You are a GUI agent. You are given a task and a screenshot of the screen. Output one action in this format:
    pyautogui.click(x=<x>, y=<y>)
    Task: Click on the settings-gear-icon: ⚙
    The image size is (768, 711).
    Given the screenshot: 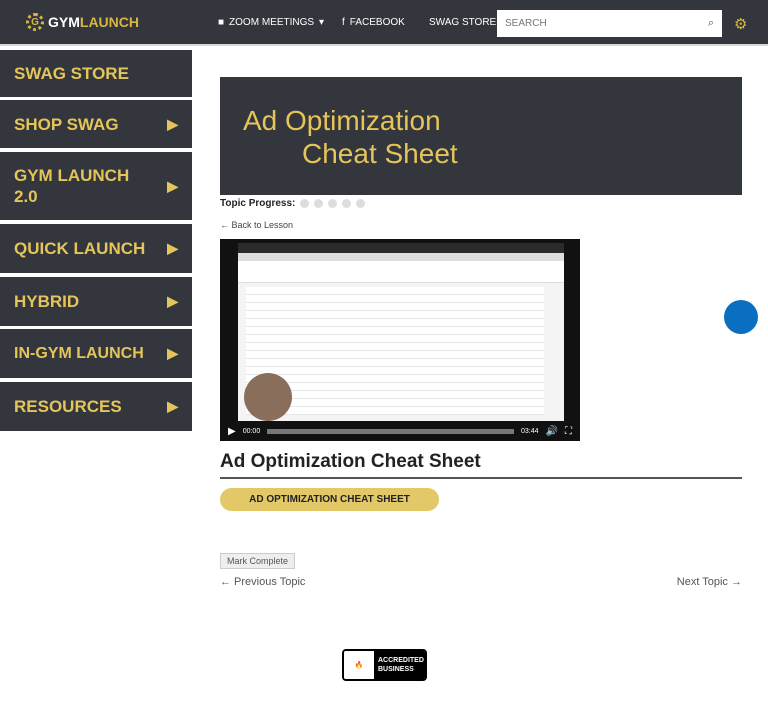 What is the action you would take?
    pyautogui.click(x=740, y=24)
    